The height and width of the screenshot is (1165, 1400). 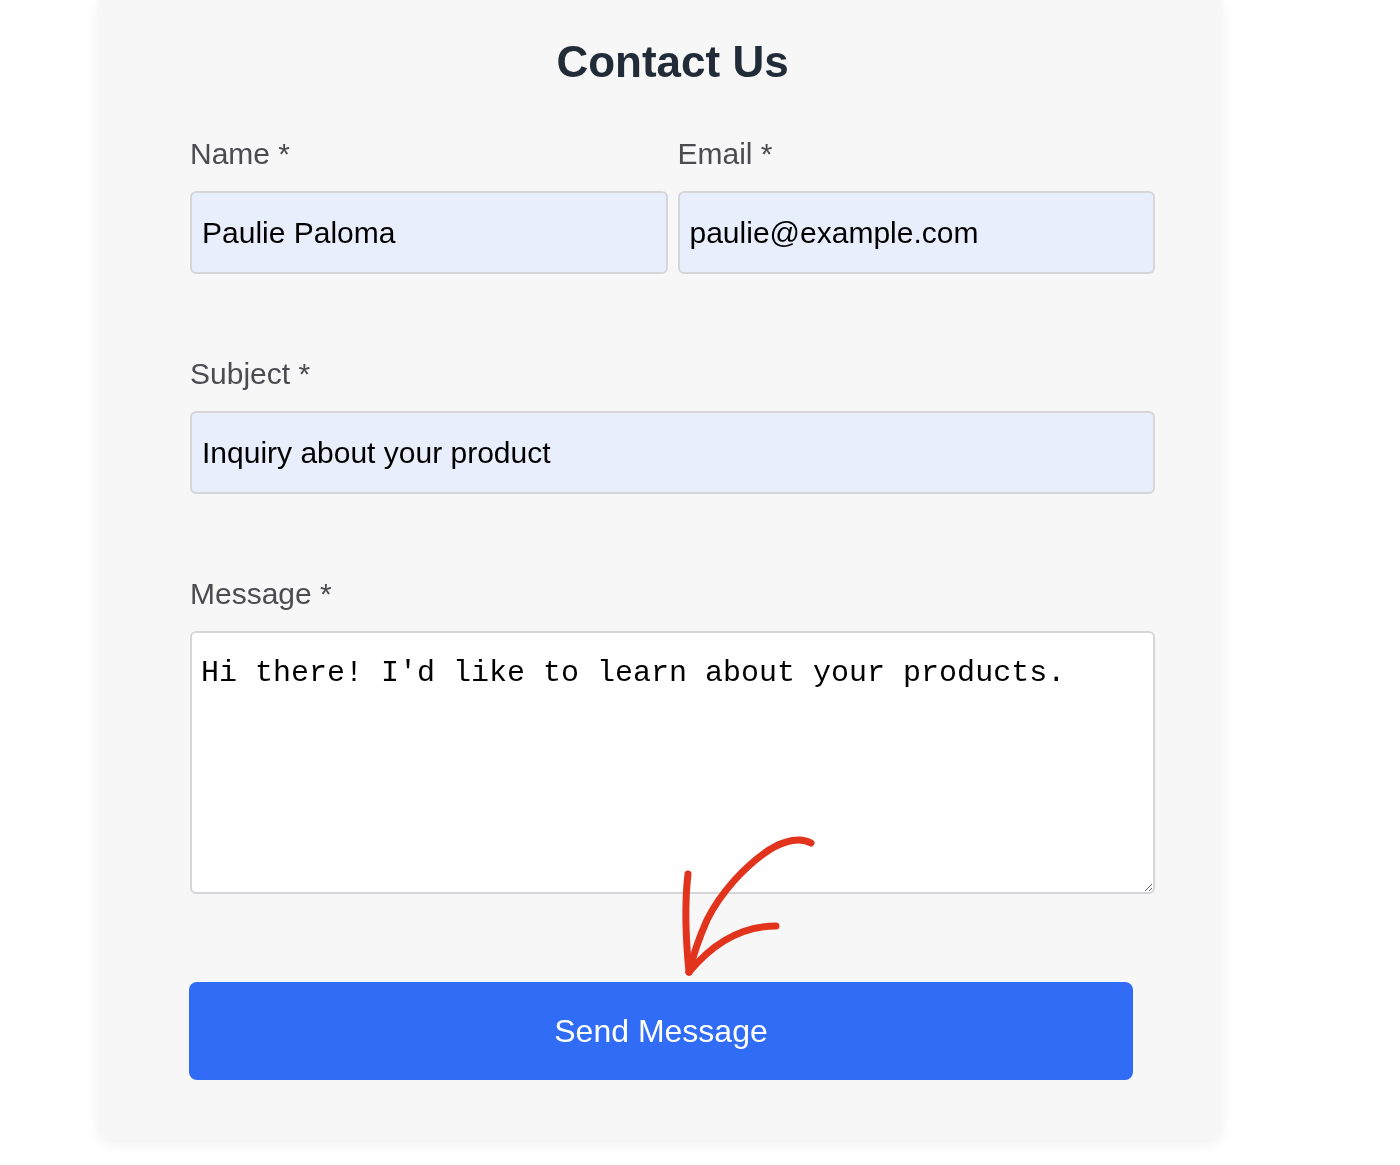 What do you see at coordinates (261, 594) in the screenshot?
I see `field-label: Message *` at bounding box center [261, 594].